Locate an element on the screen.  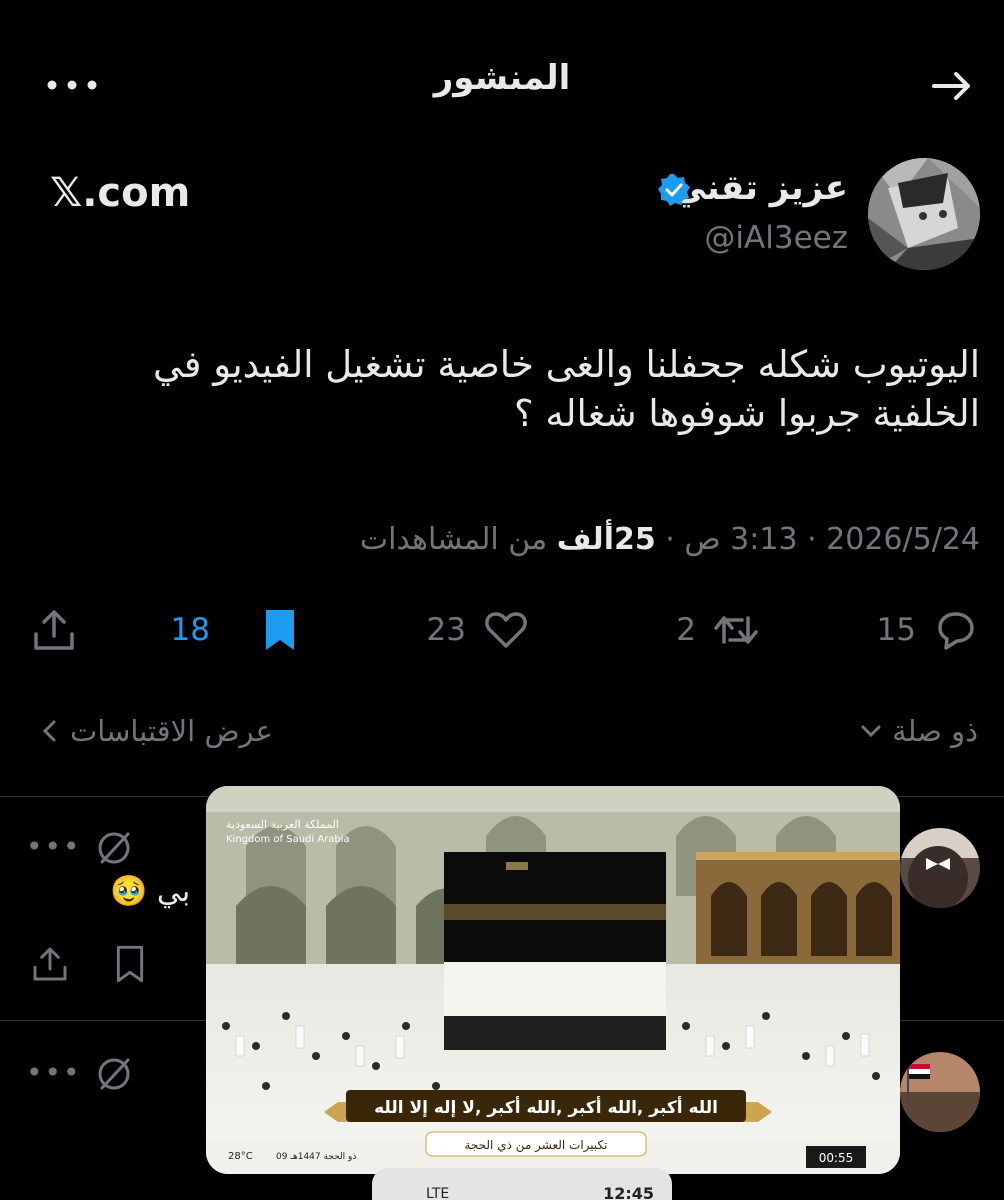
author-name: عزيز تقني is located at coordinates (760, 188).